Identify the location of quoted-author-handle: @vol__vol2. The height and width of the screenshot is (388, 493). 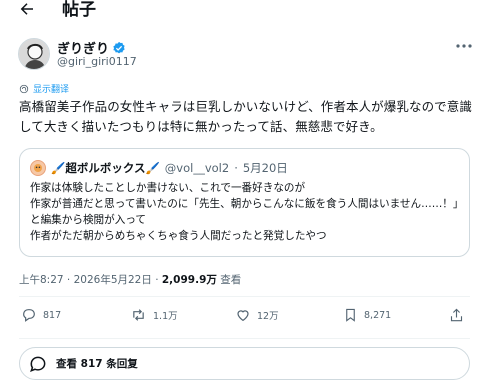
(197, 168).